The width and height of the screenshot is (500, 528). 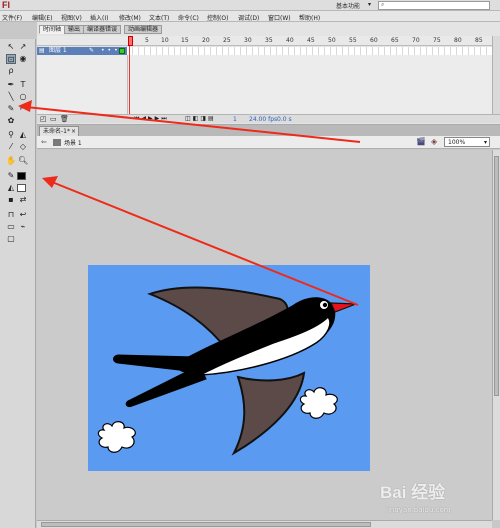 I want to click on new-layer-icon: ◰, so click(x=43, y=119).